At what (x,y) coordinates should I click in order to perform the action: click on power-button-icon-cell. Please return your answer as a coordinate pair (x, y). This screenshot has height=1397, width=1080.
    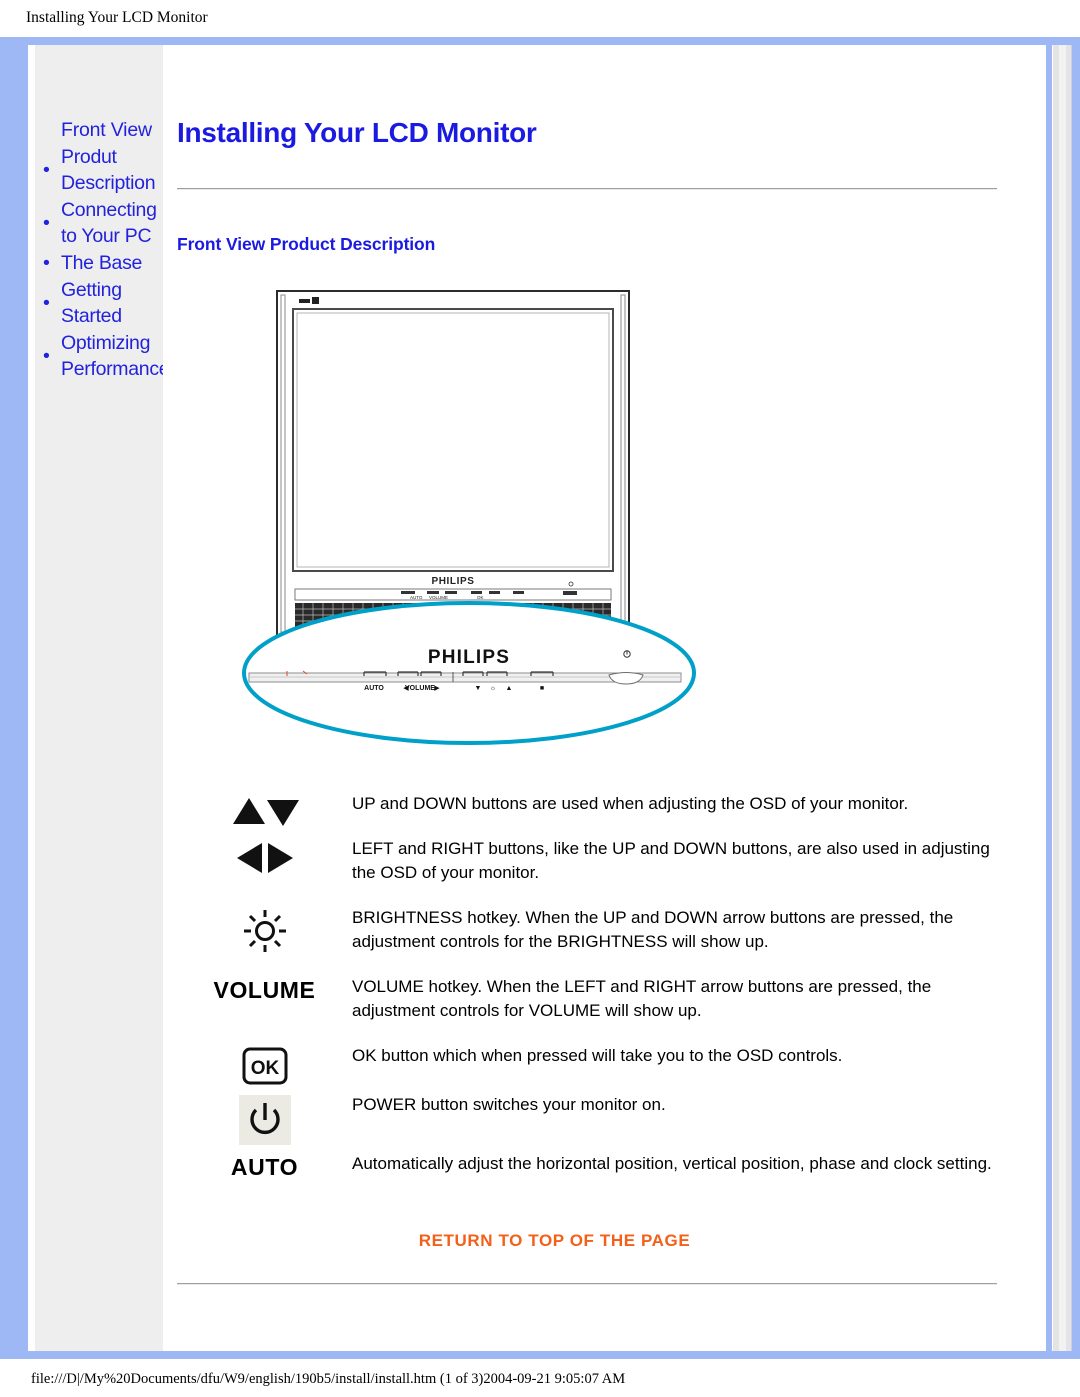
    Looking at the image, I should click on (264, 1120).